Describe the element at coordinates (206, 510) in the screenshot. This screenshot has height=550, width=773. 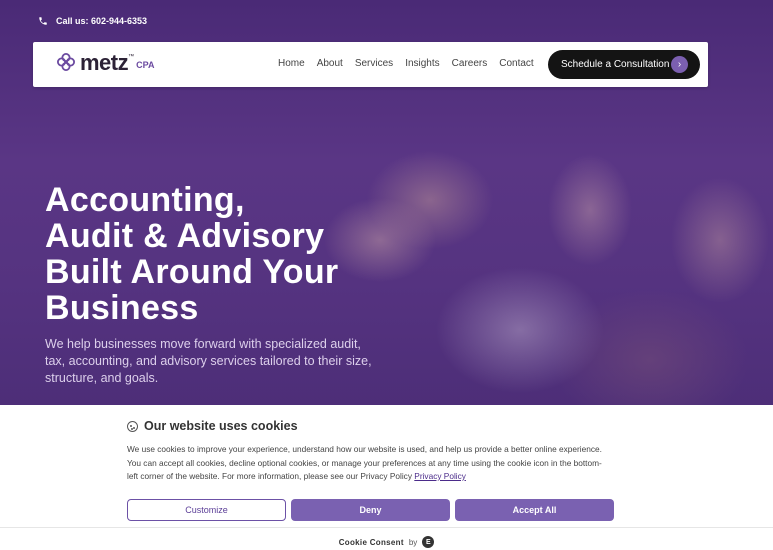
I see `customize-button: Customize` at that location.